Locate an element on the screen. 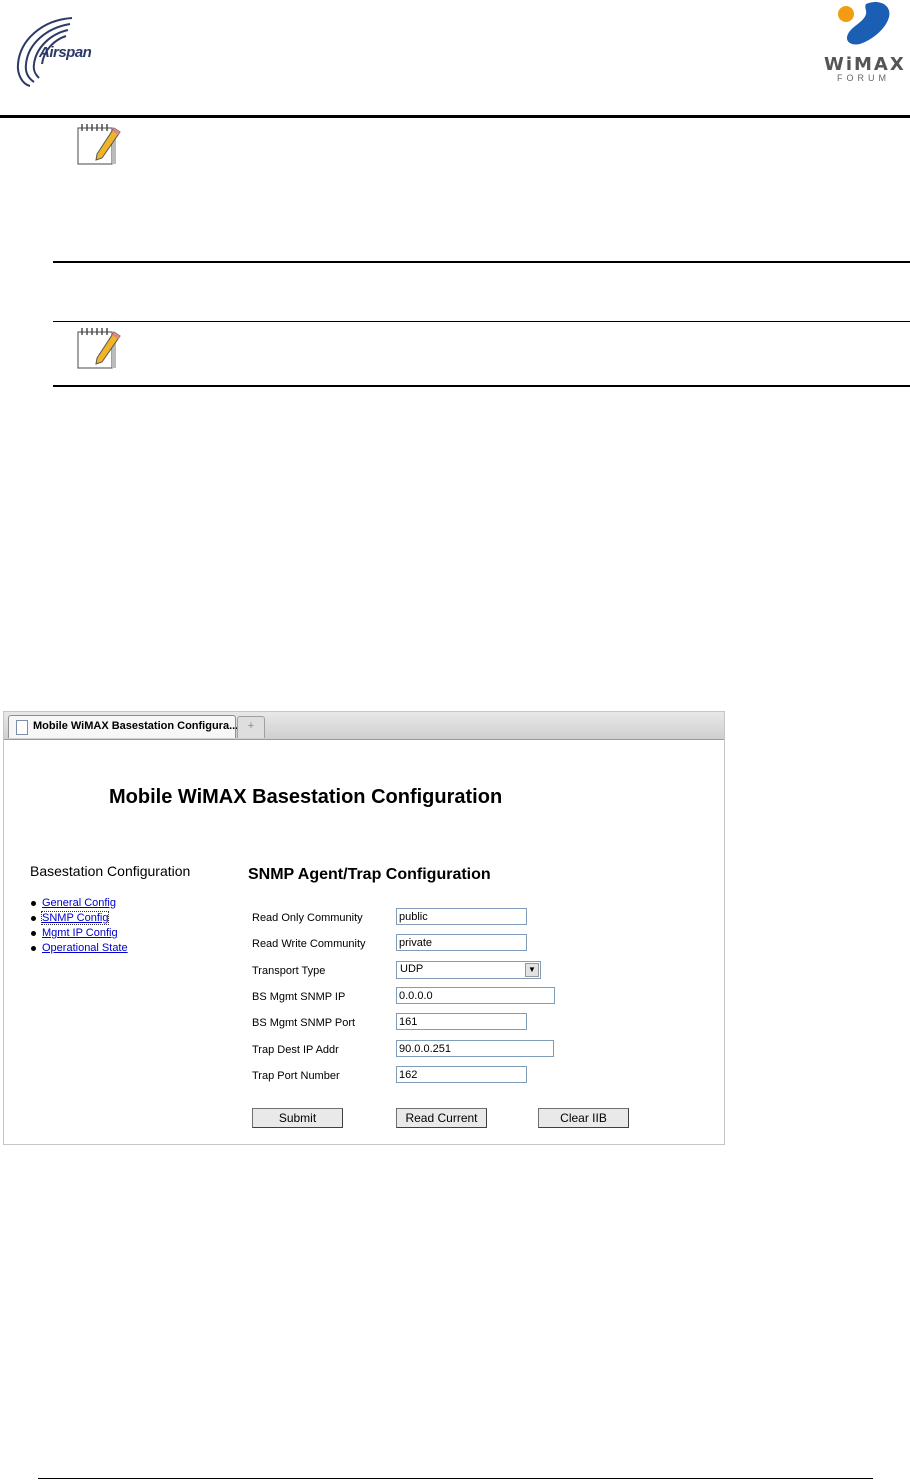 The height and width of the screenshot is (1483, 910). sidebar-item-mgmt-ip-config: Mgmt IP Config is located at coordinates (79, 933).